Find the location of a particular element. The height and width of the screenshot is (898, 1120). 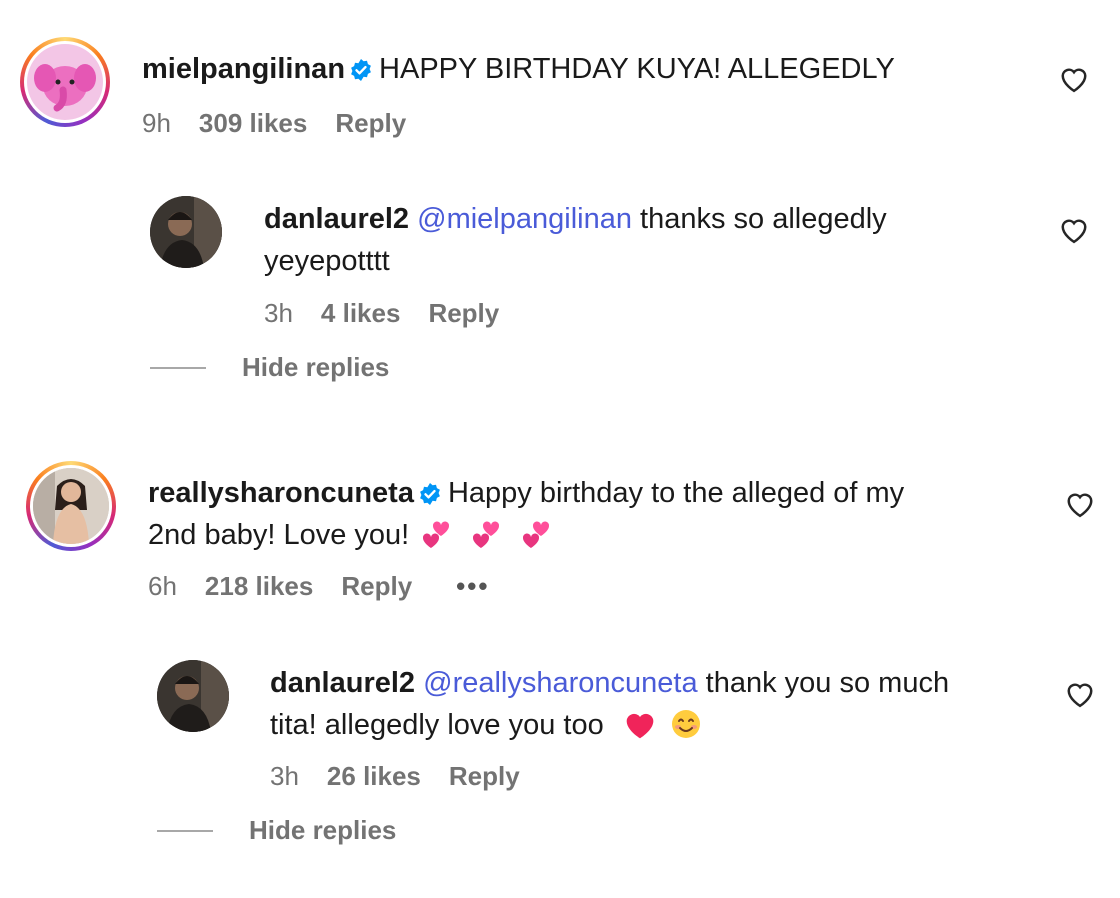

more-options-icon: ••• is located at coordinates (472, 586).